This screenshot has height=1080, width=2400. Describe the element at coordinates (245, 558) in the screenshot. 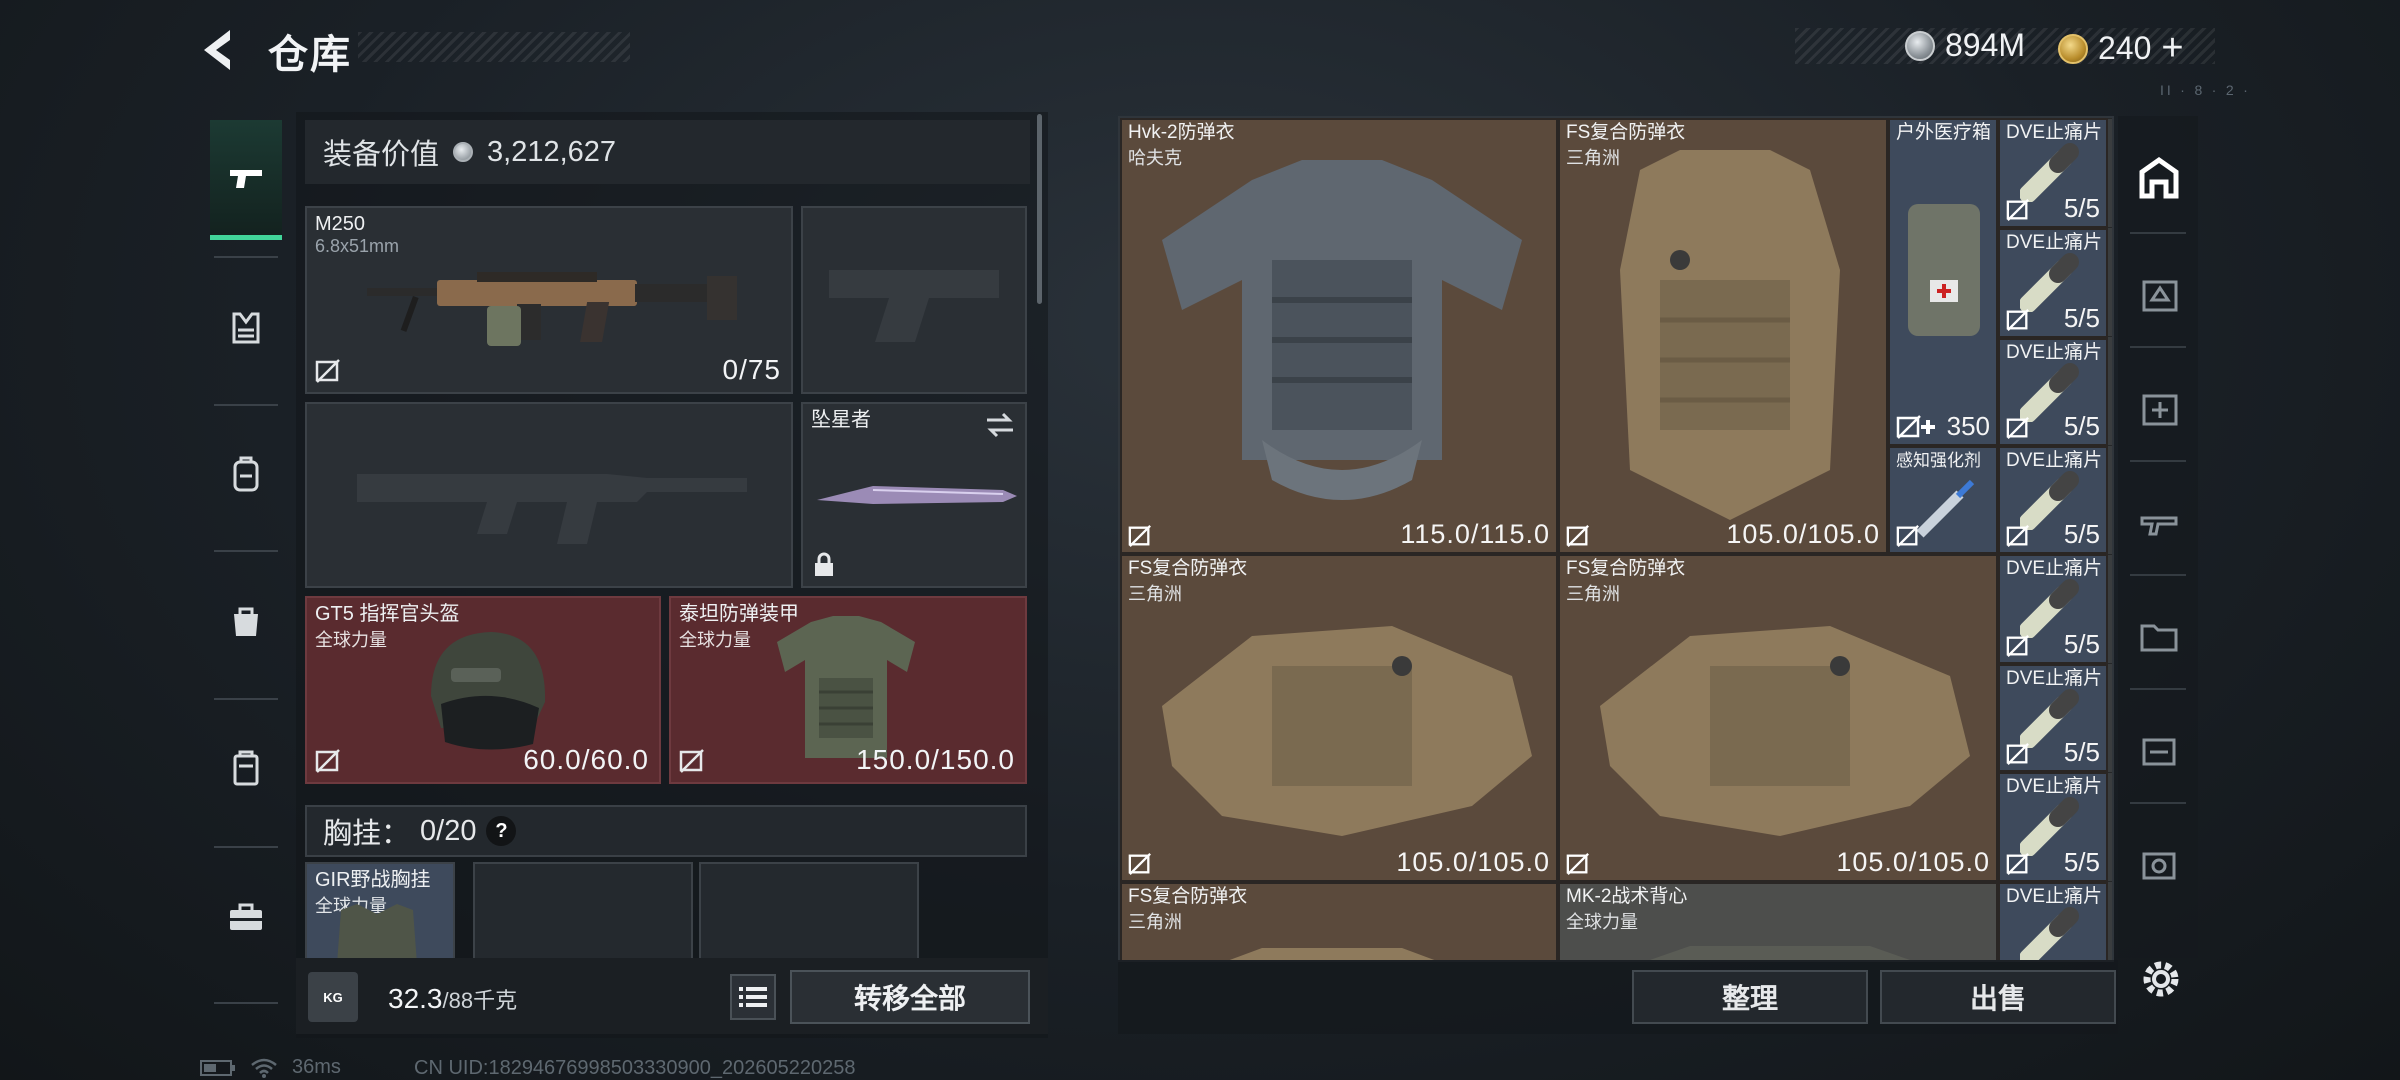

I see `equipment-tab-rail` at that location.